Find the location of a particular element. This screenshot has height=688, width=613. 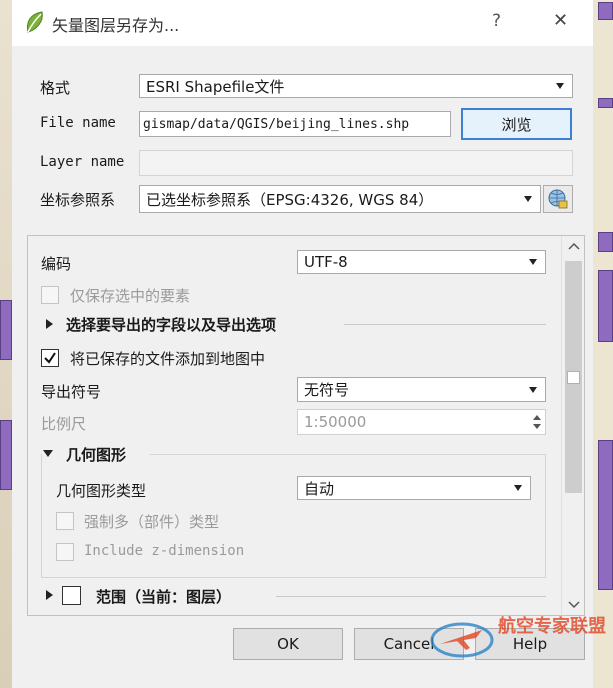

scale-label: 比例尺 is located at coordinates (64, 424).